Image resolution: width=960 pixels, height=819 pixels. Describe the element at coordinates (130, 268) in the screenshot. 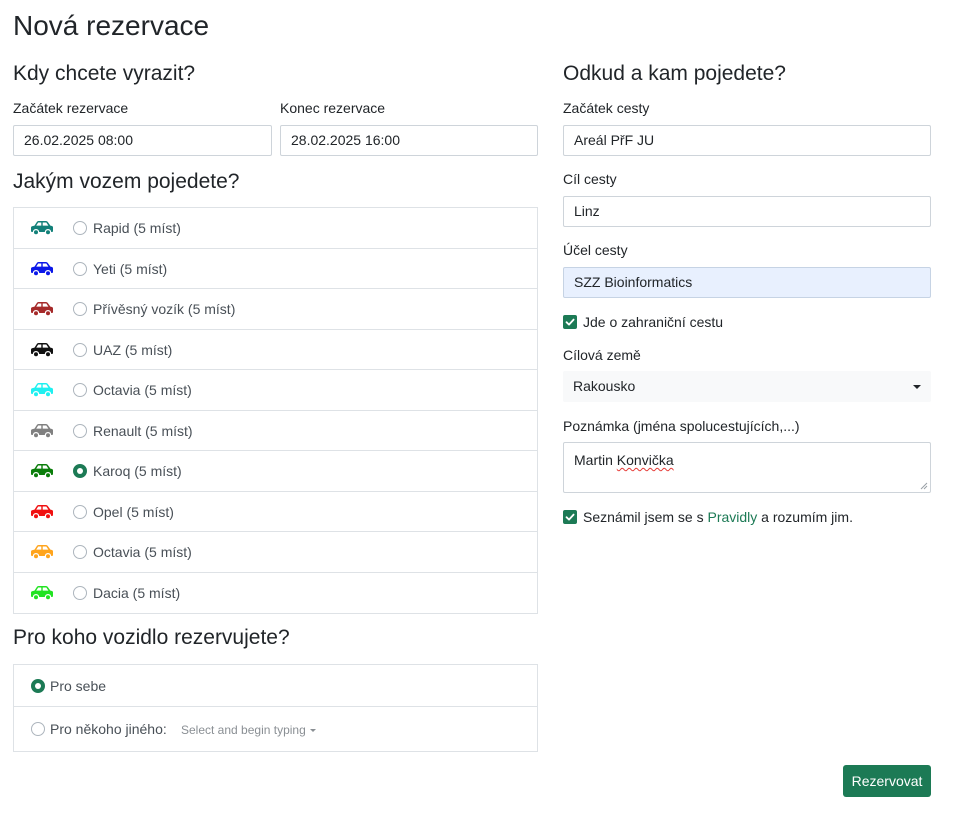

I see `vehicle-label: Yeti (5 míst)` at that location.